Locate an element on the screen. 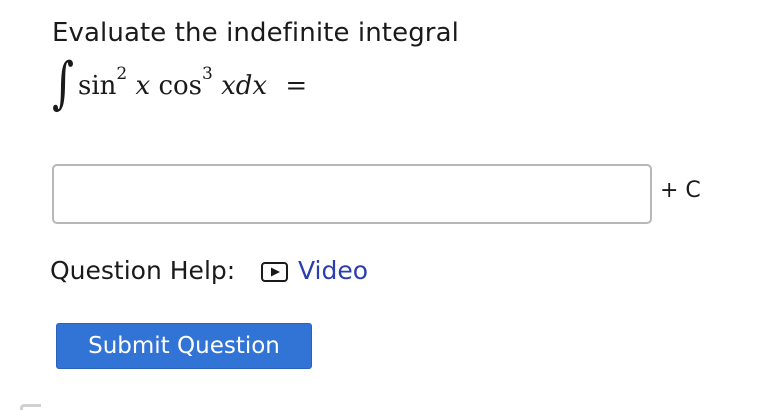  answer-input is located at coordinates (352, 194).